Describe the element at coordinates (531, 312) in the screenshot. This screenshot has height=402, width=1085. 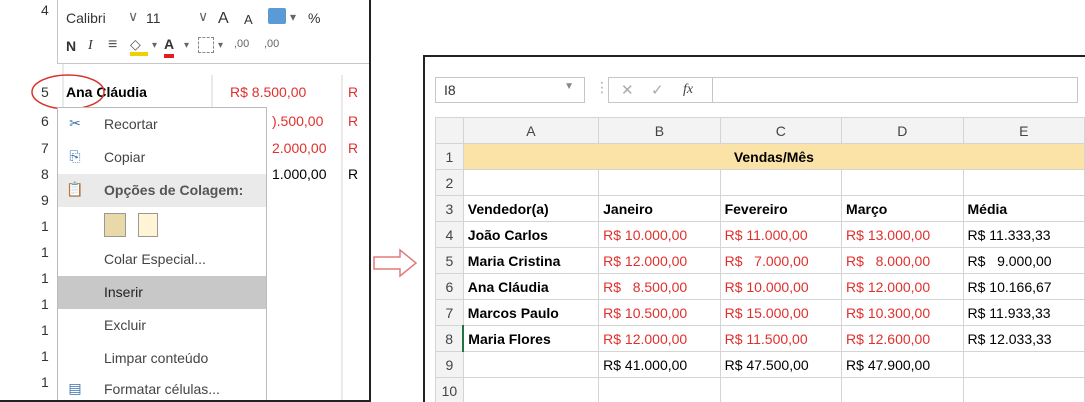
I see `seller-cell: Marcos Paulo` at that location.